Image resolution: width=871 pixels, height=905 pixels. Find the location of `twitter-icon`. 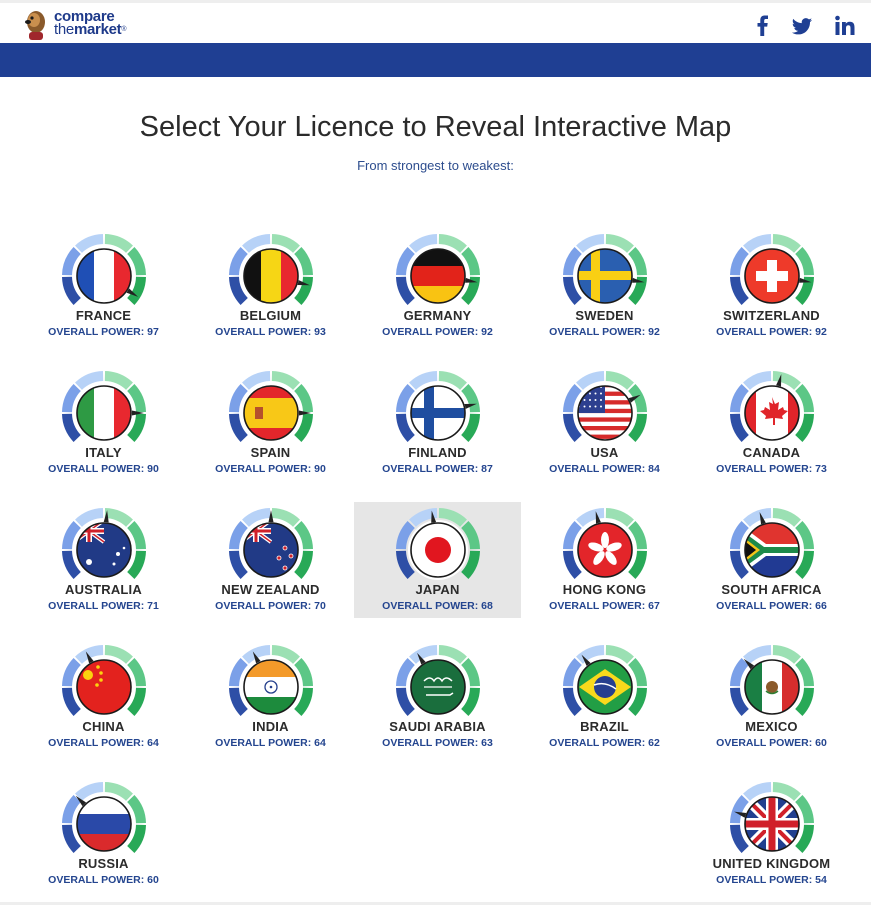

twitter-icon is located at coordinates (802, 26).